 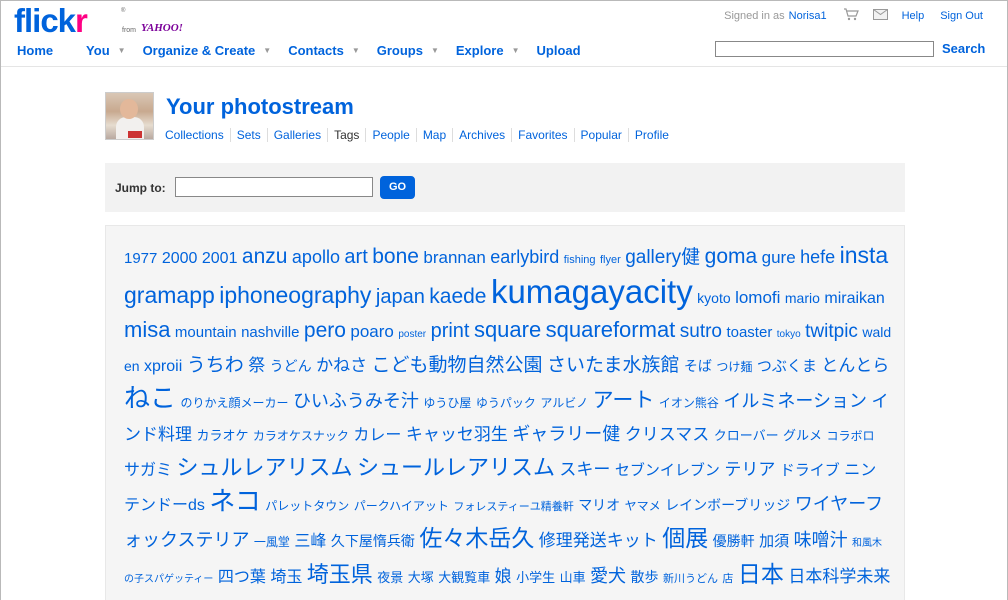 What do you see at coordinates (689, 403) in the screenshot?
I see `tag-link: イオン熊谷` at bounding box center [689, 403].